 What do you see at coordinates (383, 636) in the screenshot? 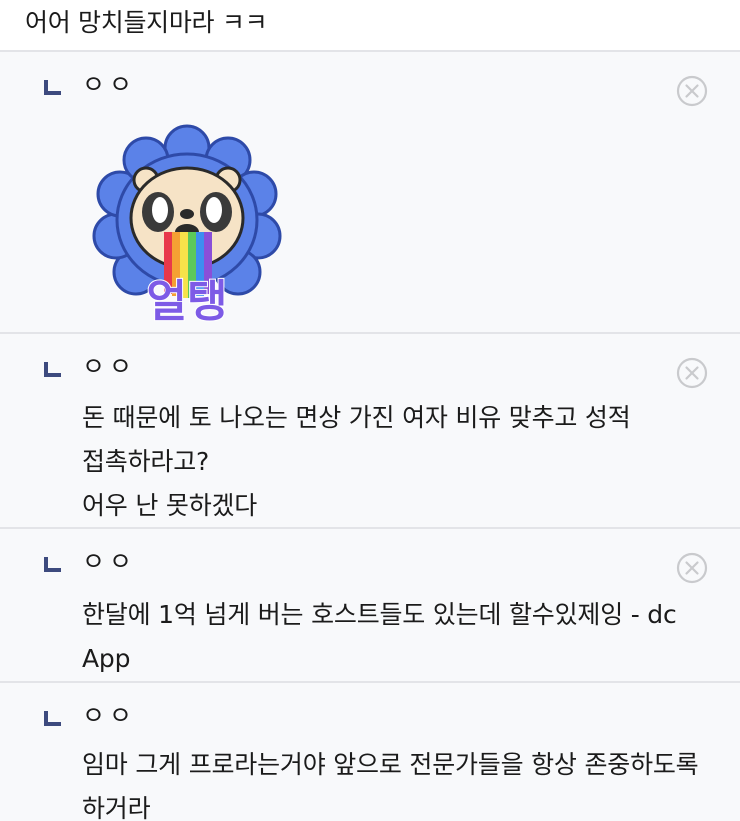
I see `reply-text: 한달에 1억 넘게 버는 호스트들도 있는데 할수있제잉 - dc App` at bounding box center [383, 636].